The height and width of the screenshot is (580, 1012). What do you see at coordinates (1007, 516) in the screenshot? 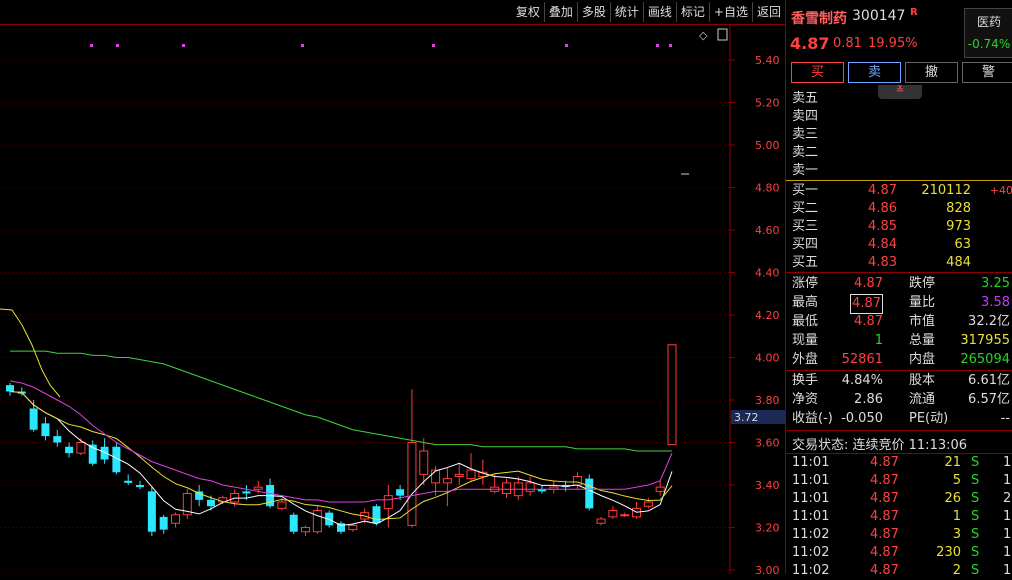
I see `tick-count: 1` at bounding box center [1007, 516].